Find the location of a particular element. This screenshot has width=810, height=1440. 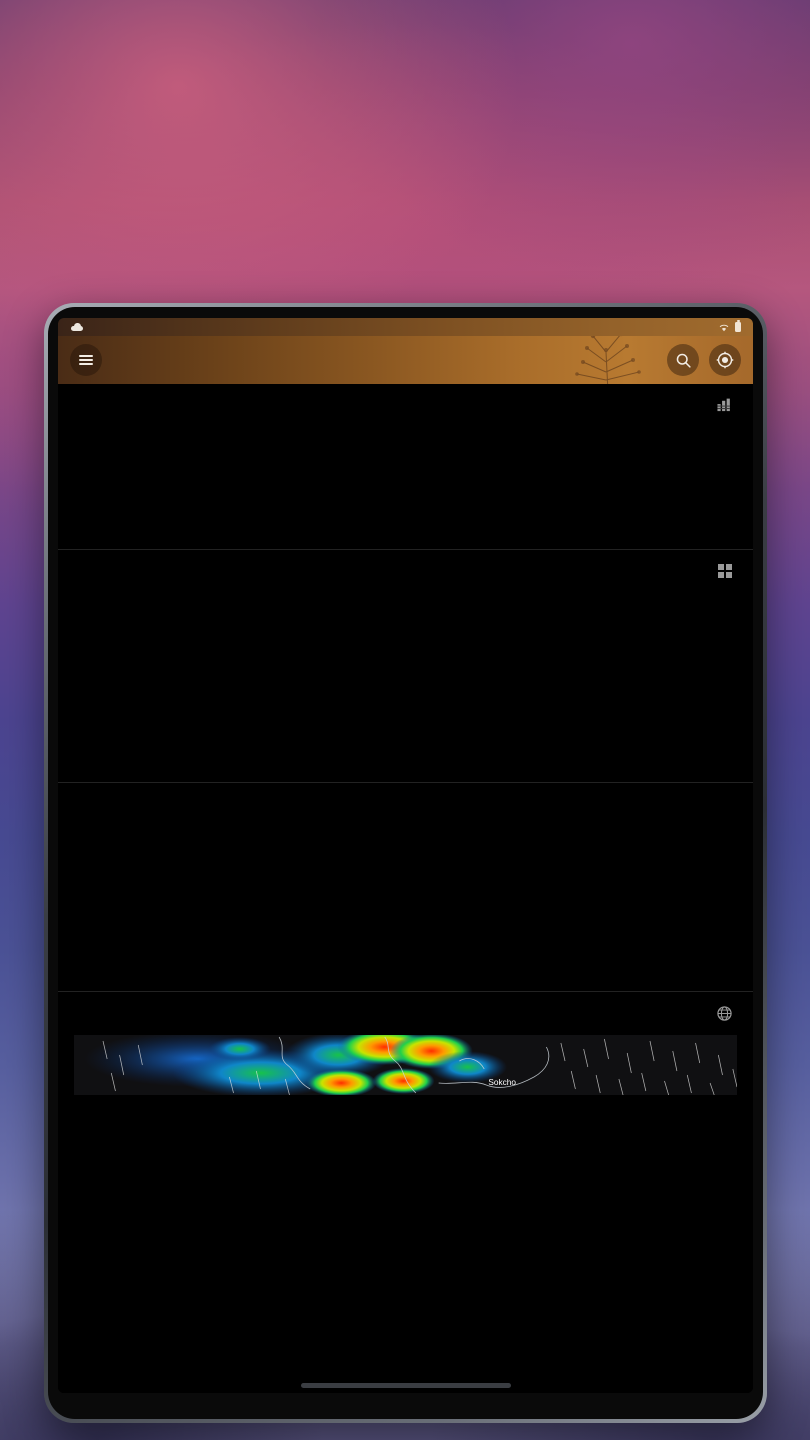

radar-map-image: Sokcho is located at coordinates (405, 1065).